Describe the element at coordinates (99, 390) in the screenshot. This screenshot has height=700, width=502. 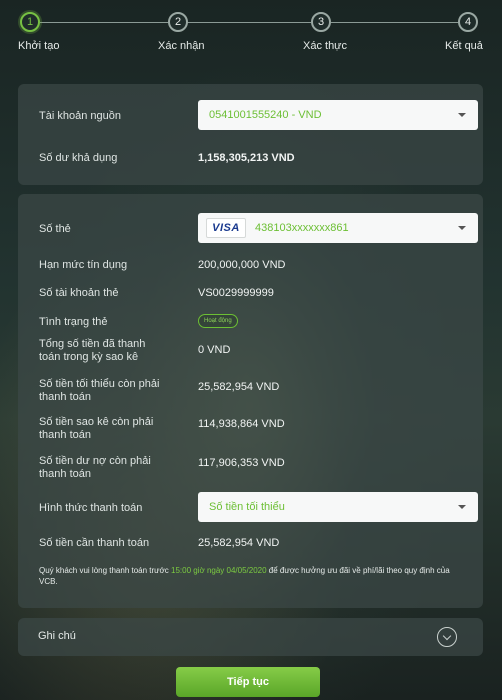
I see `min-due-label: Số tiền tối thiểu còn phải thanh toán` at that location.